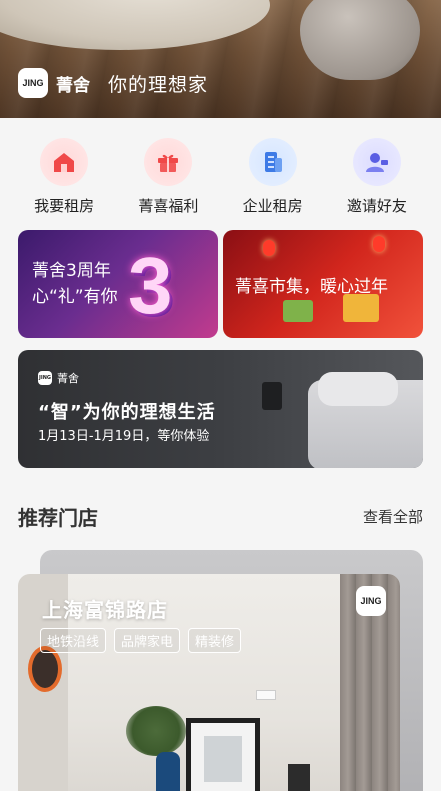 The width and height of the screenshot is (441, 791). What do you see at coordinates (73, 640) in the screenshot?
I see `store-tag: 地铁沿线` at bounding box center [73, 640].